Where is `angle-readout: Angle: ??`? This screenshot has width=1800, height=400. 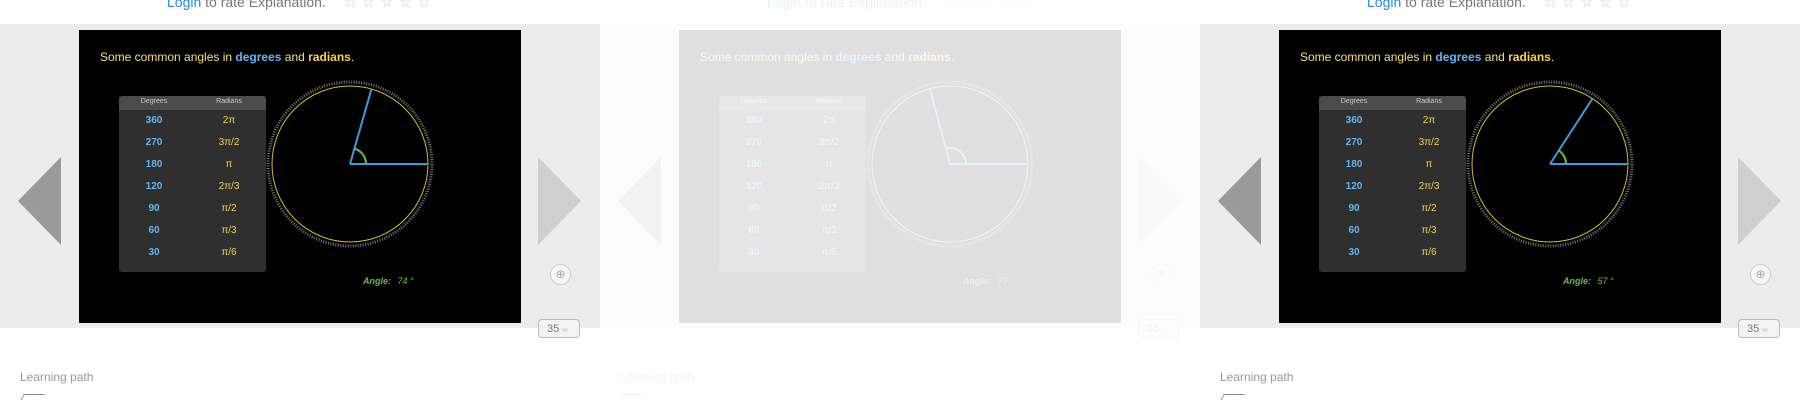 angle-readout: Angle: ?? is located at coordinates (985, 281).